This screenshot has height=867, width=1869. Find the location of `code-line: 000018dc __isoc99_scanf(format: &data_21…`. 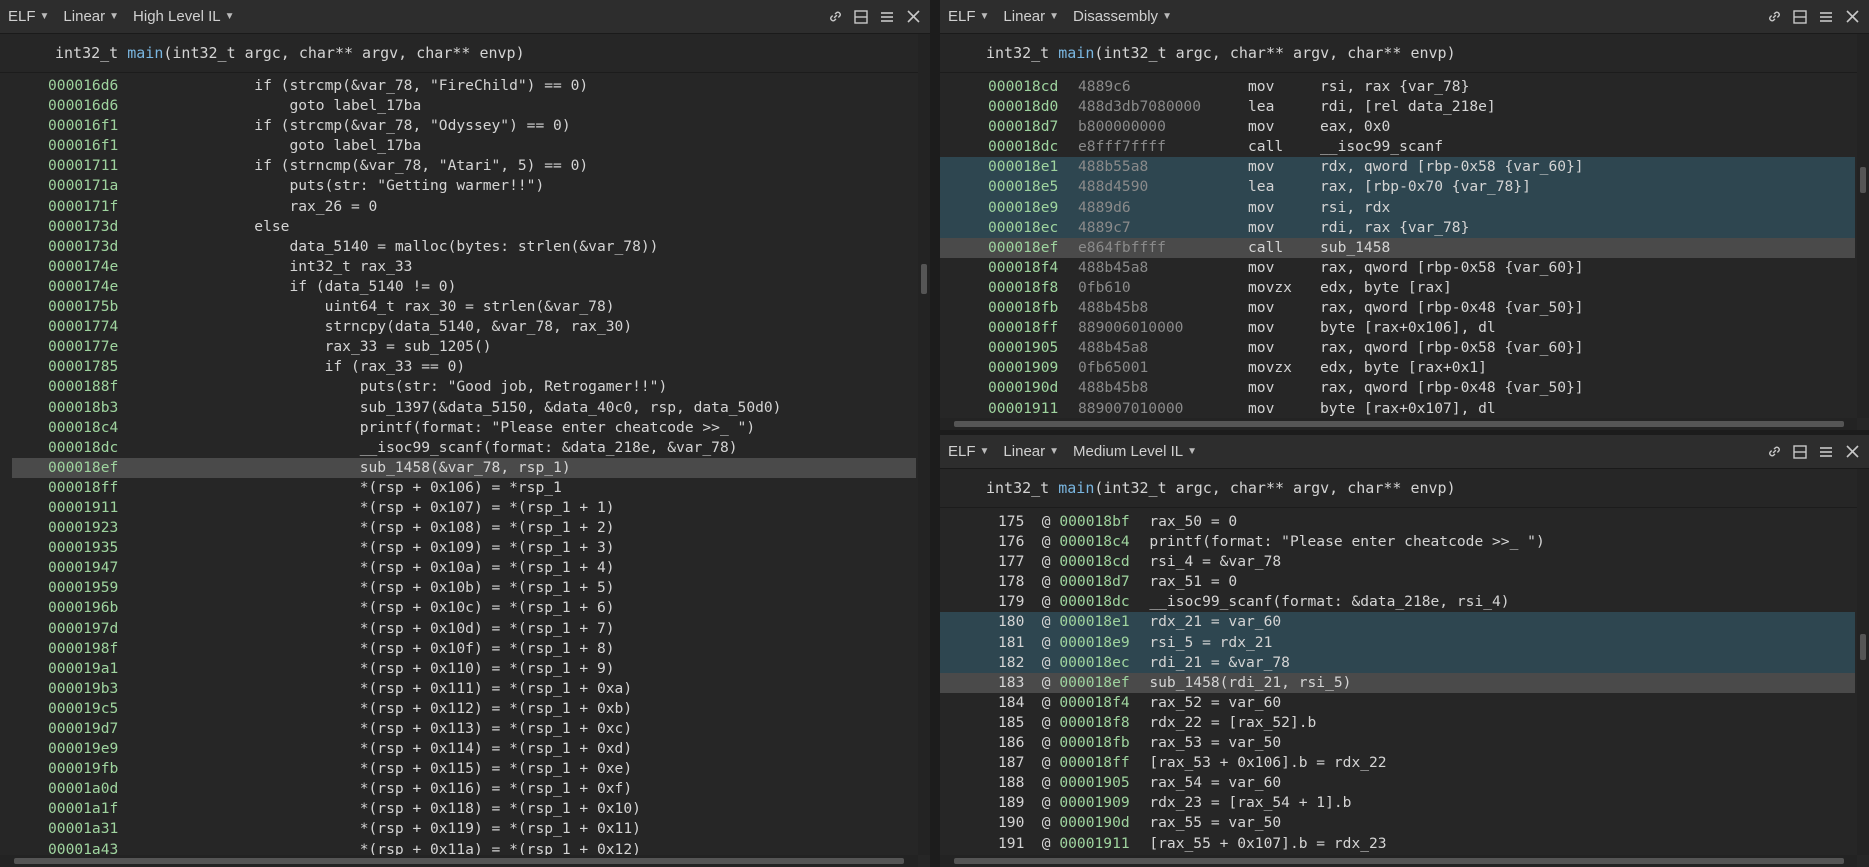

code-line: 000018dc __isoc99_scanf(format: &data_21… is located at coordinates (464, 448).